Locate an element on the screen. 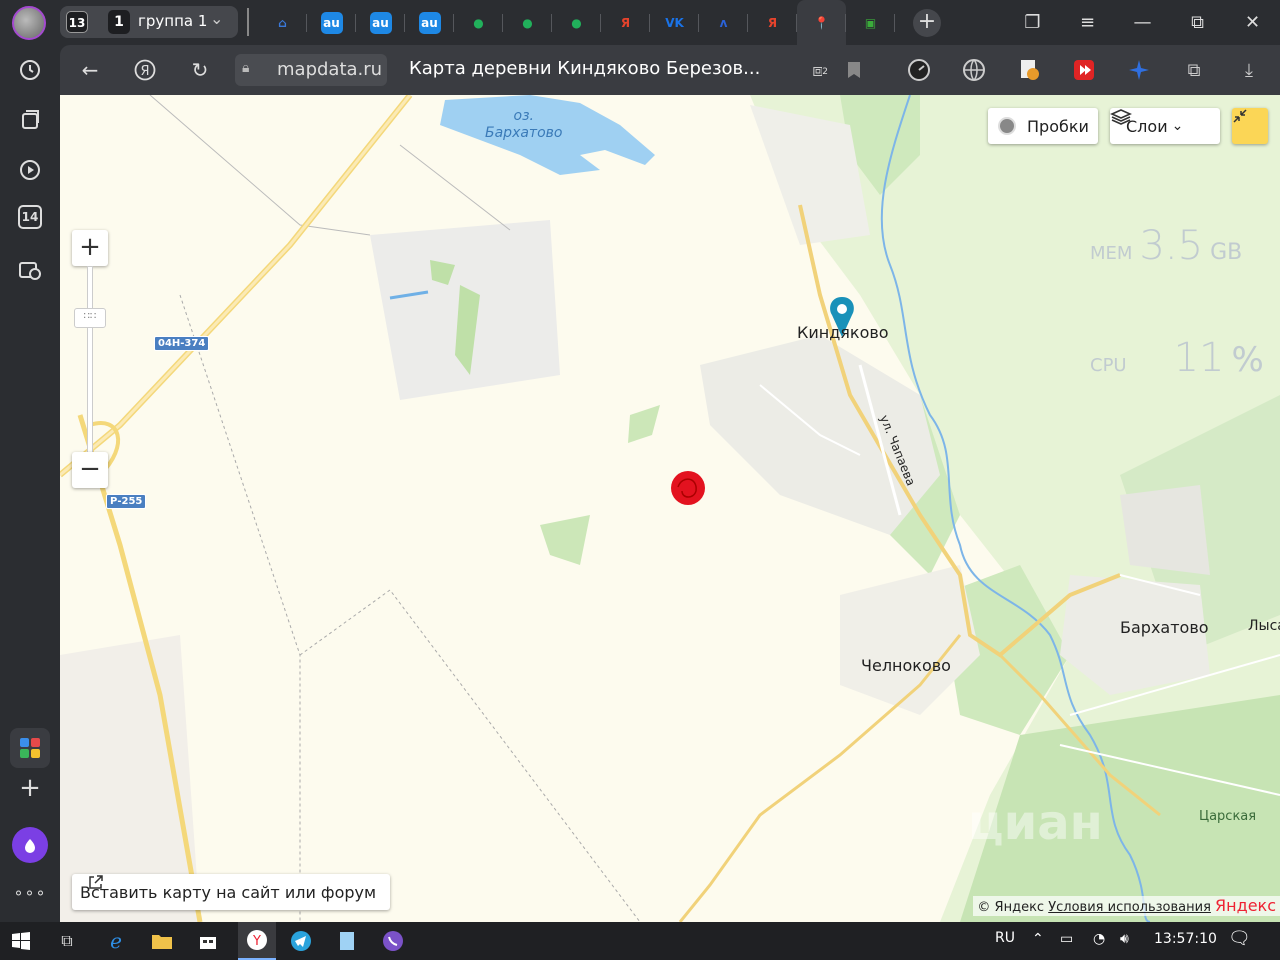 This screenshot has width=1280, height=960. minimize-button: — is located at coordinates (1142, 22).